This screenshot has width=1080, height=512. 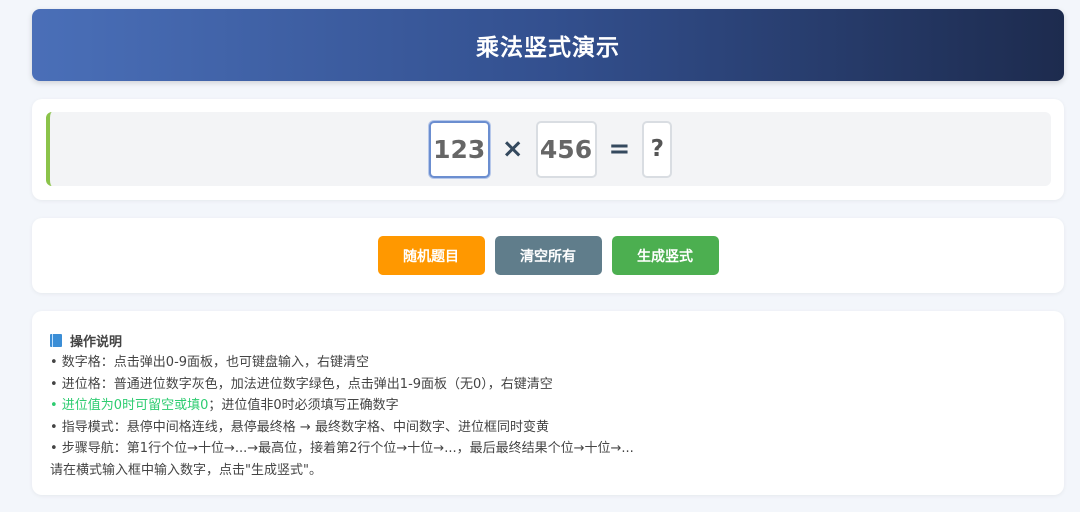 I want to click on instruction-carry-zero-rest: ；进位值非0时必须填写正确数字, so click(x=303, y=406).